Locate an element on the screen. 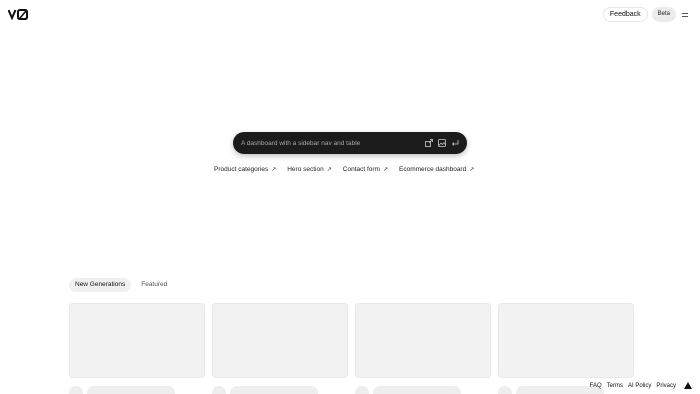 This screenshot has width=700, height=394. footer-links: FAQ Terms AI Policy Privacy is located at coordinates (641, 385).